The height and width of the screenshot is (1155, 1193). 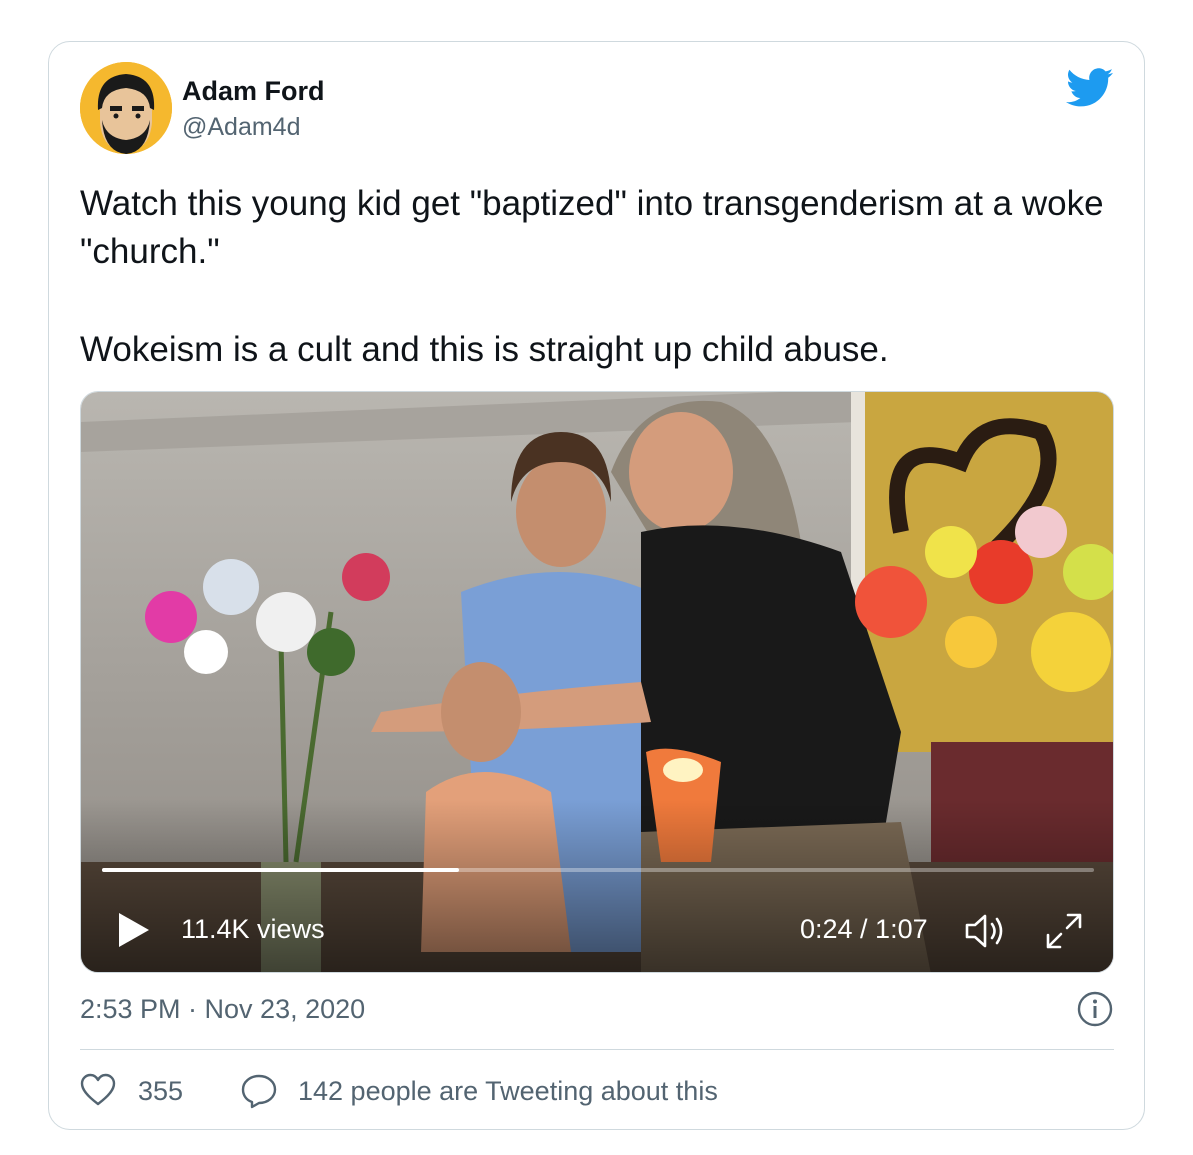 What do you see at coordinates (598, 870) in the screenshot?
I see `video-progress-bar` at bounding box center [598, 870].